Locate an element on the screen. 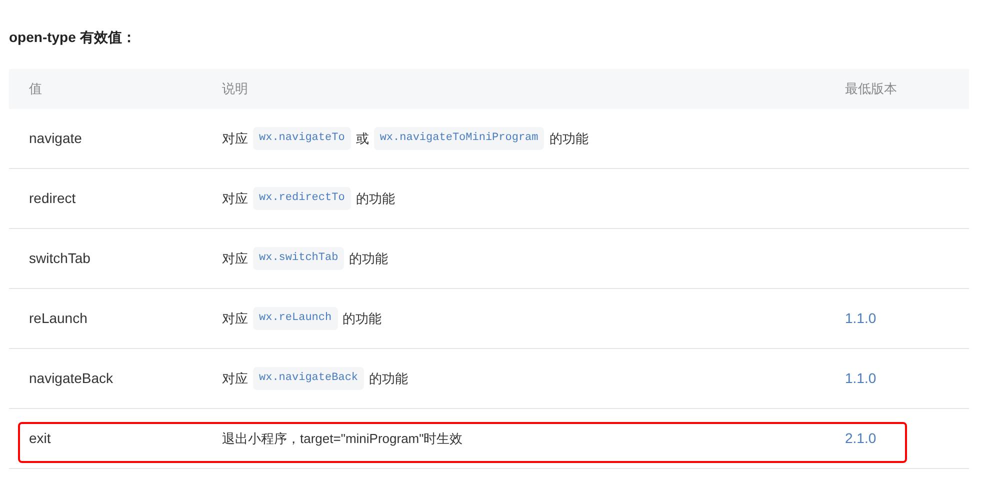 This screenshot has width=996, height=479. table-cell: exit is located at coordinates (40, 438).